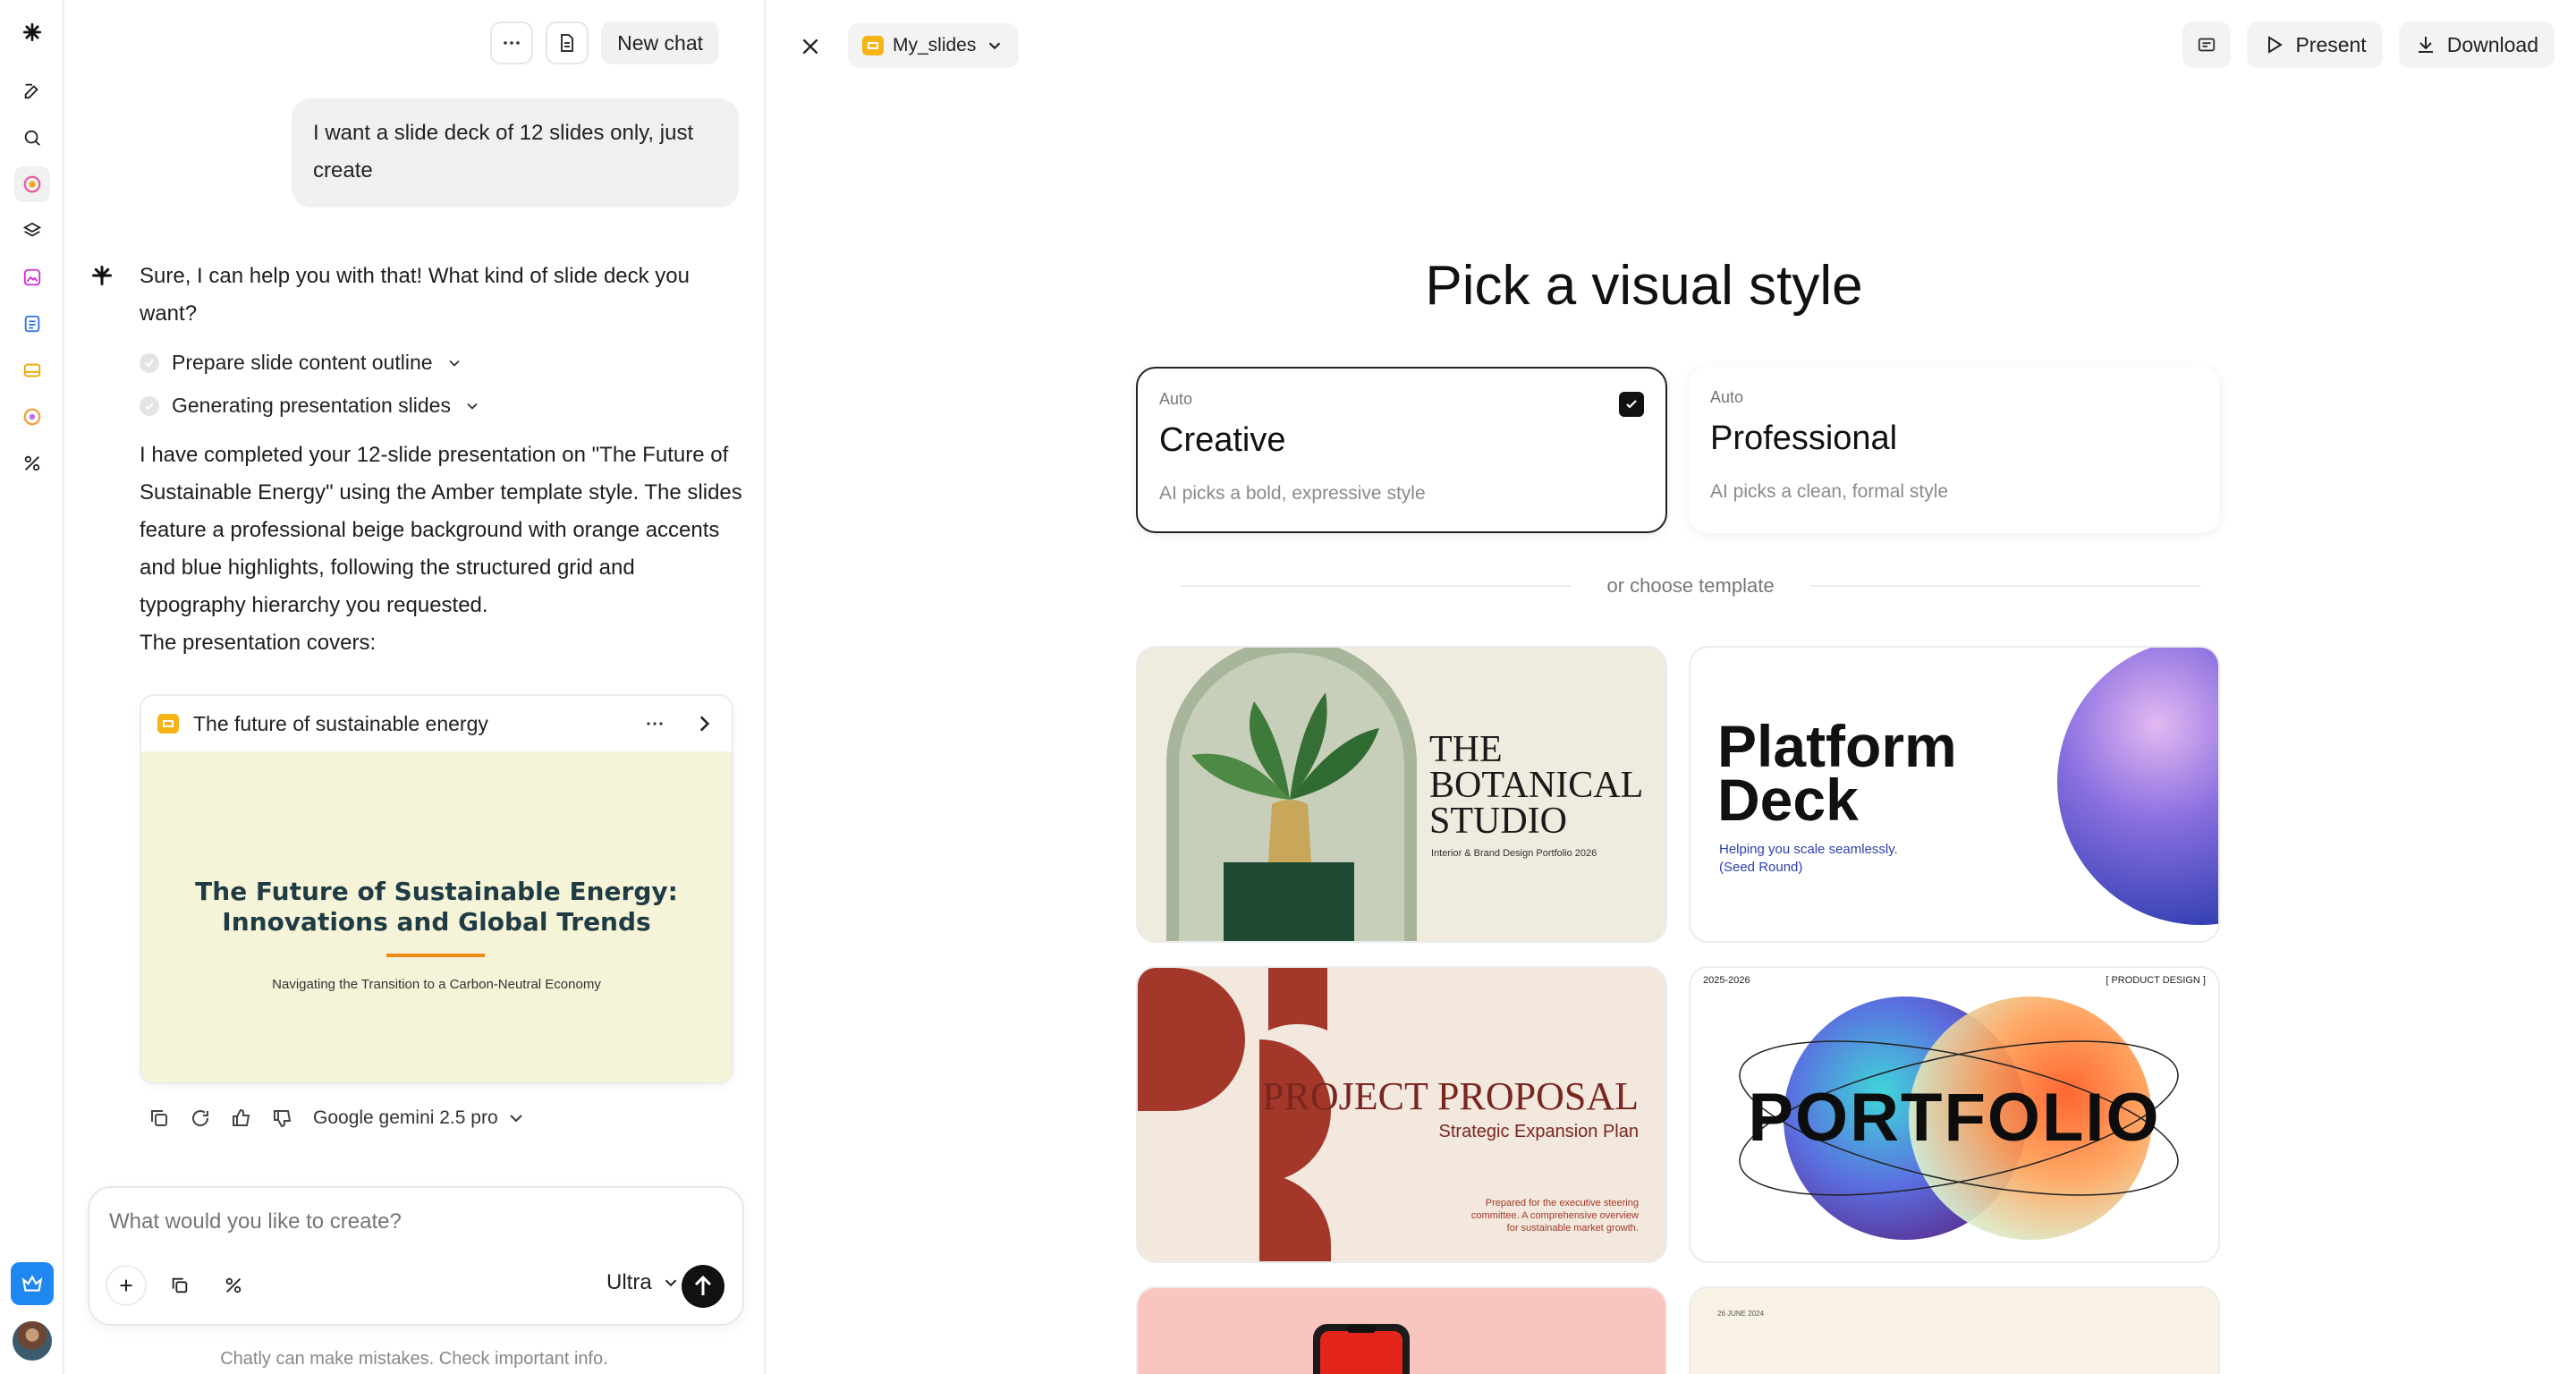 This screenshot has height=1374, width=2576. I want to click on proposal-note-line-2: committee. A comprehensive overview, so click(1554, 1215).